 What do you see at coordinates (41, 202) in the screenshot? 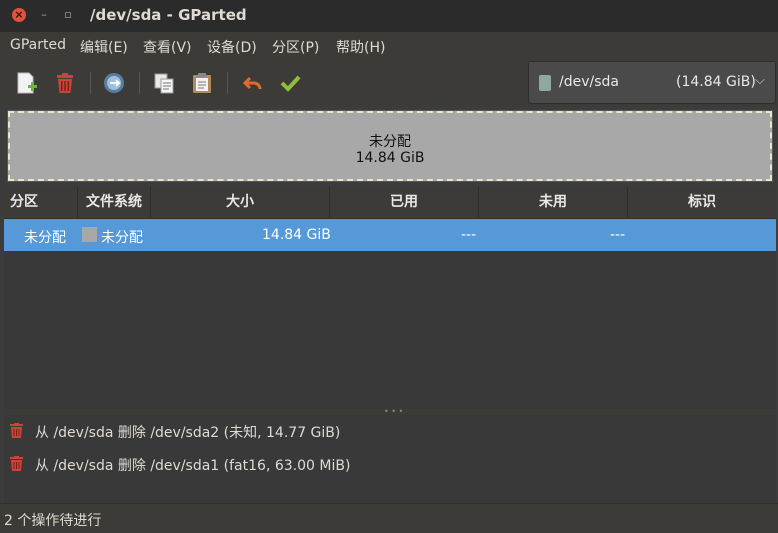
I see `column-header-partition: 分区` at bounding box center [41, 202].